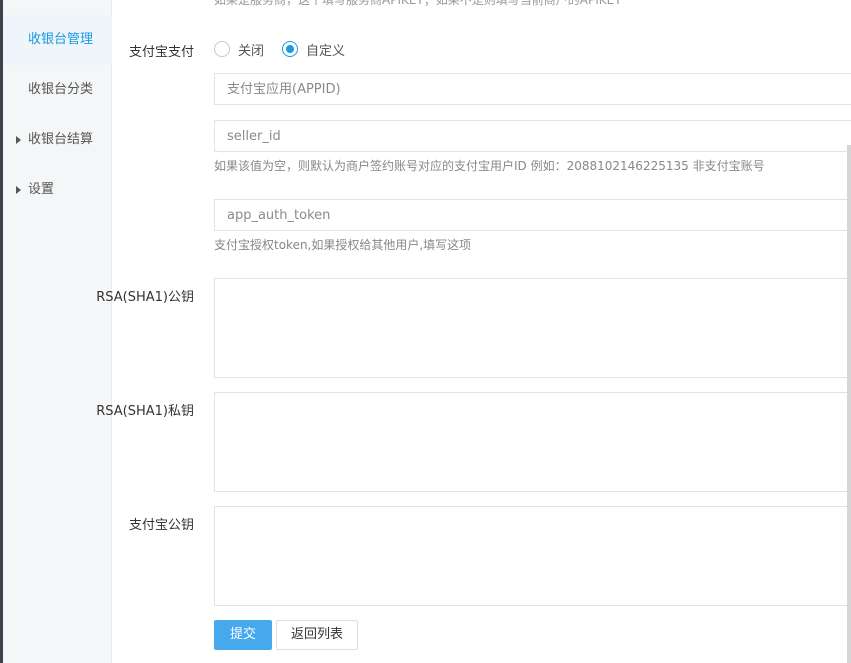 The width and height of the screenshot is (851, 663). What do you see at coordinates (532, 215) in the screenshot?
I see `app-auth-token-input` at bounding box center [532, 215].